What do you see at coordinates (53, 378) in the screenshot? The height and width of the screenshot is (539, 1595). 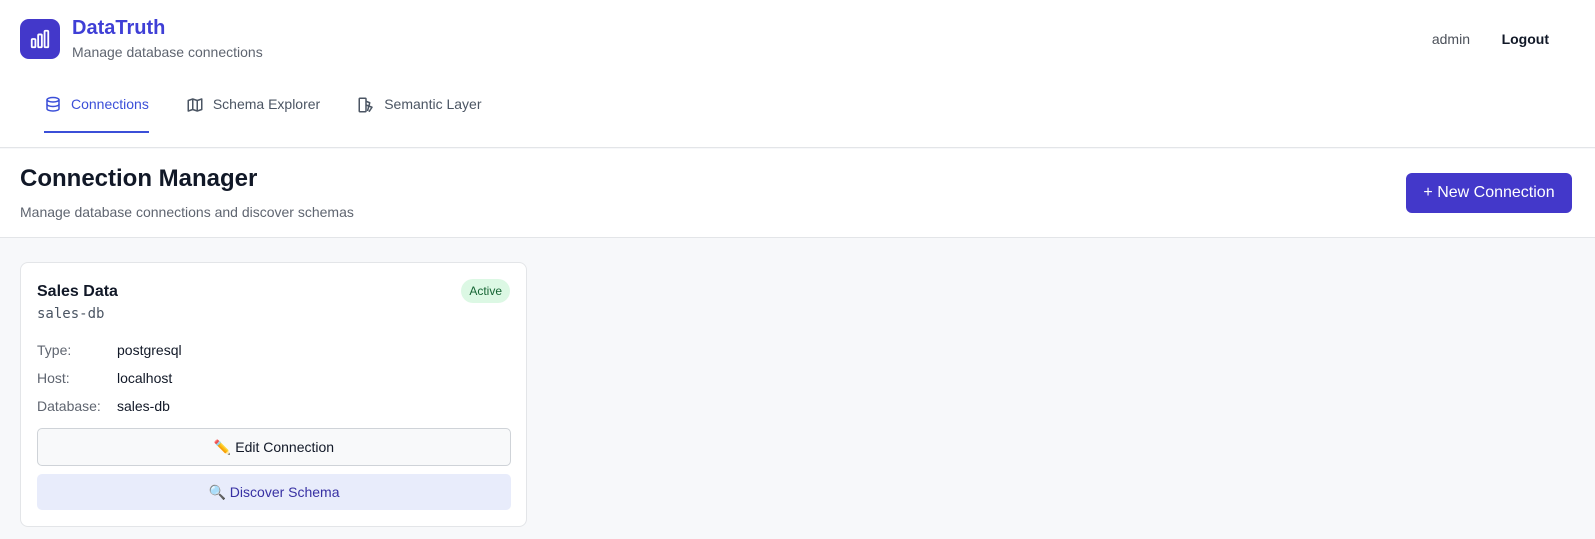 I see `detail-label: Host:` at bounding box center [53, 378].